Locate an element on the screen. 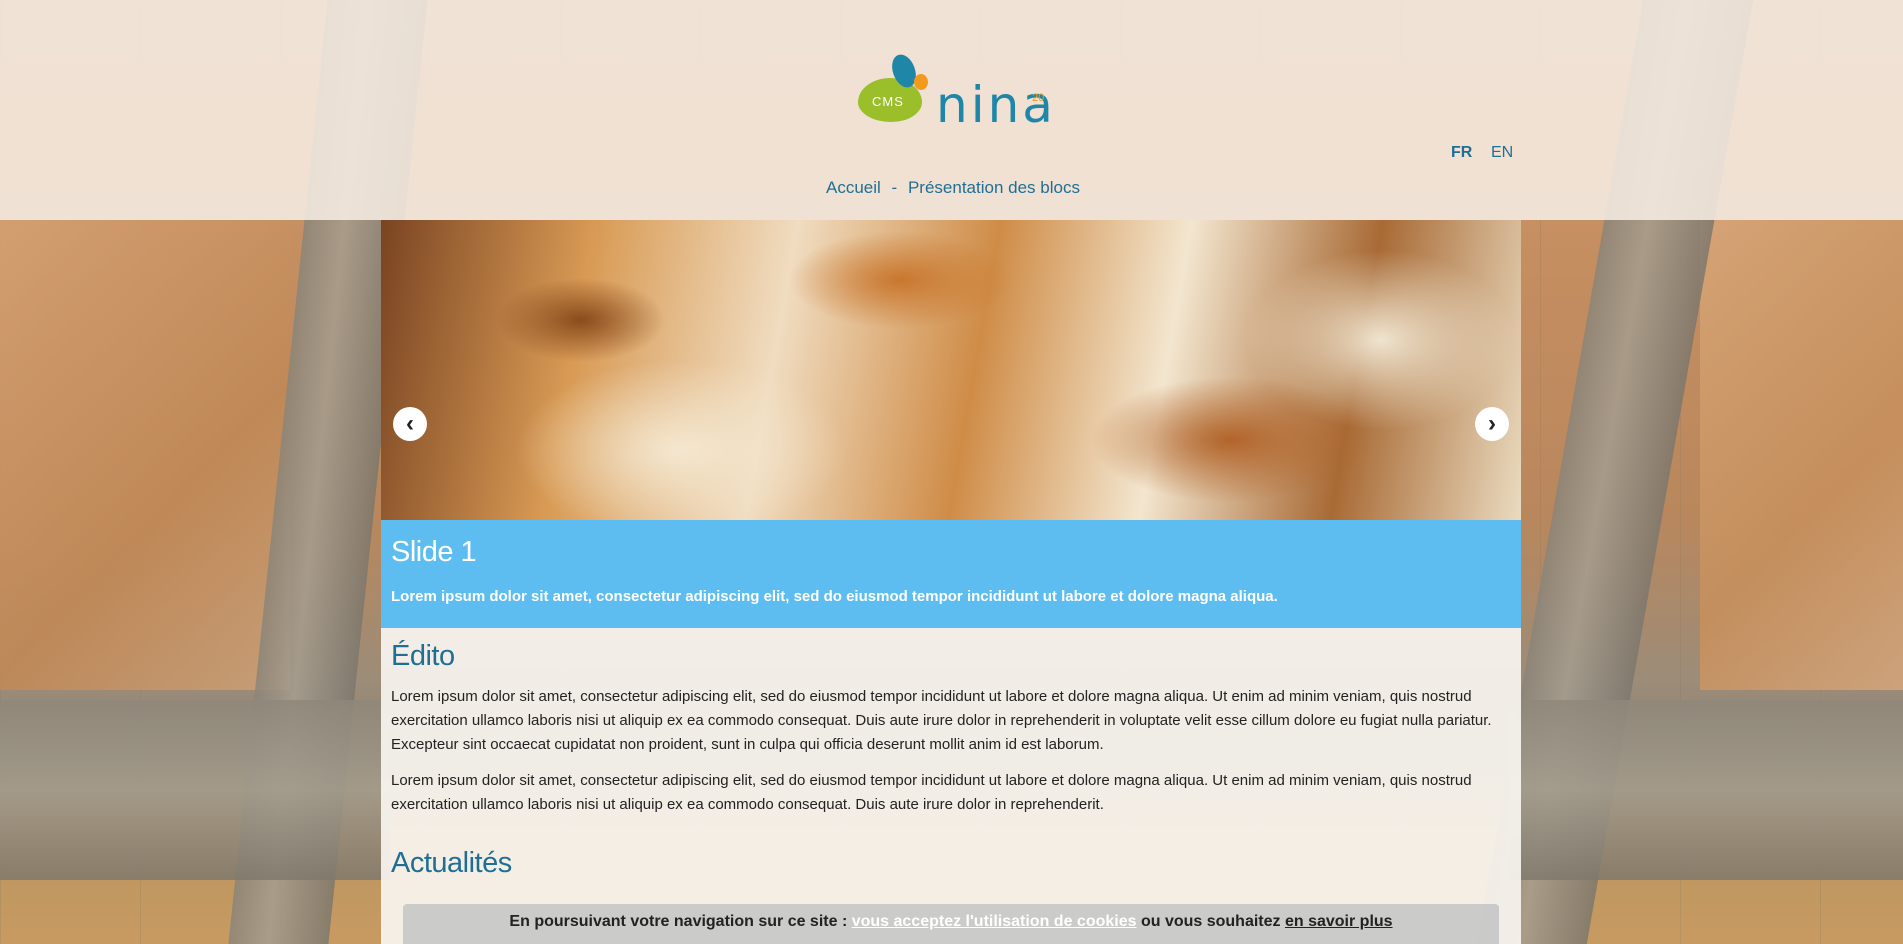 This screenshot has height=944, width=1903. breadcrumb-current: Présentation des blocs is located at coordinates (994, 187).